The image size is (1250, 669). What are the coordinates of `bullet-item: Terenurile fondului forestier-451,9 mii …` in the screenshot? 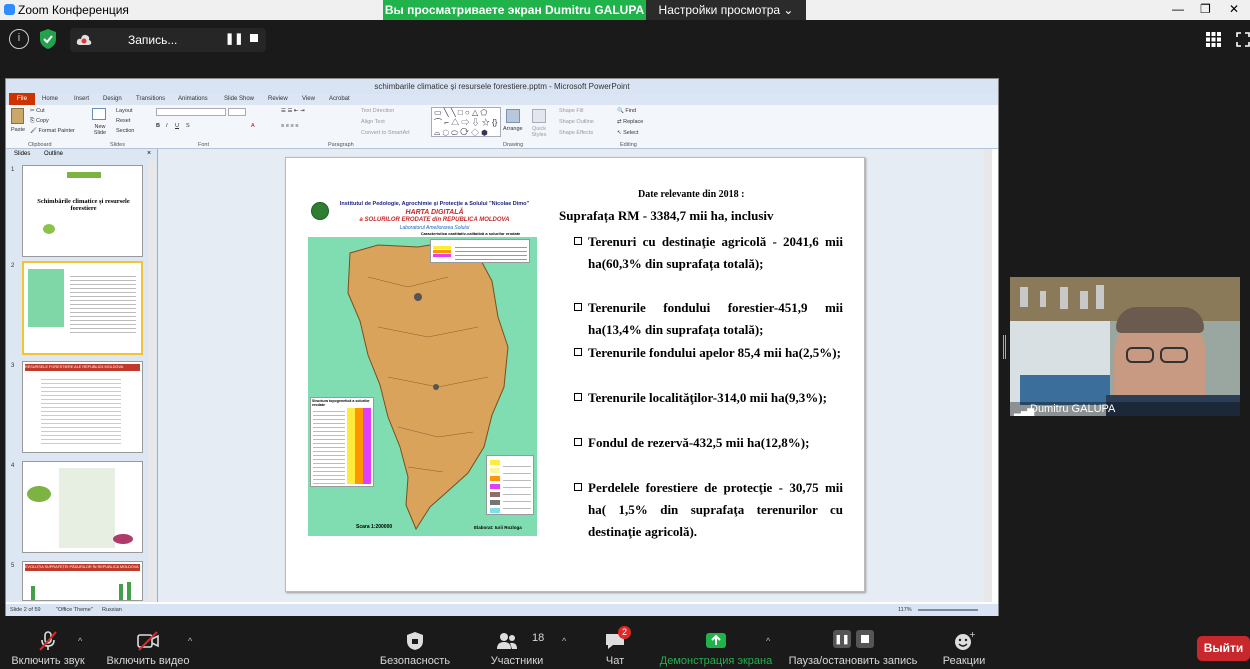 It's located at (708, 319).